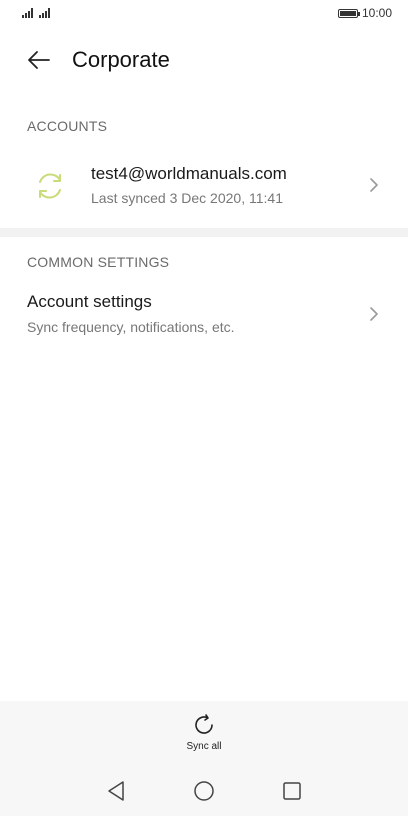 The width and height of the screenshot is (408, 816). I want to click on account-settings-subtitle: Sync frequency, notifications, etc., so click(131, 327).